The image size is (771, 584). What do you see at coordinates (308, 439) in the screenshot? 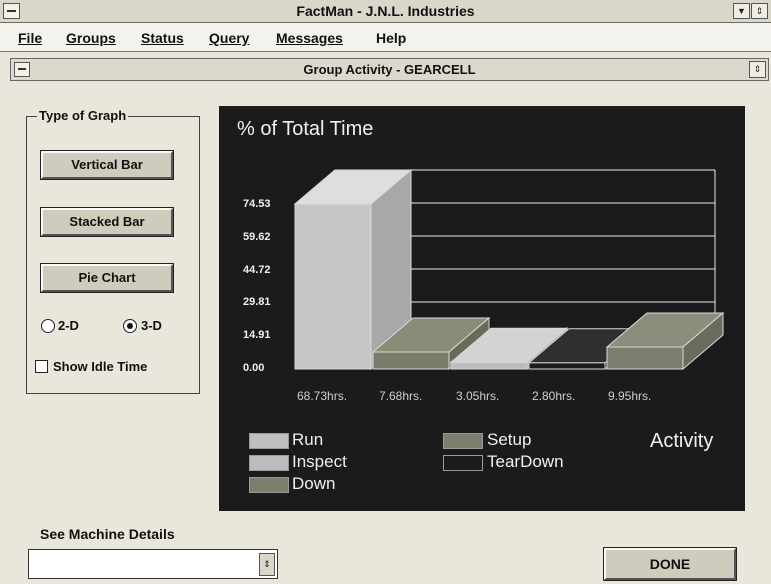
I see `legend-label-run: Run` at bounding box center [308, 439].